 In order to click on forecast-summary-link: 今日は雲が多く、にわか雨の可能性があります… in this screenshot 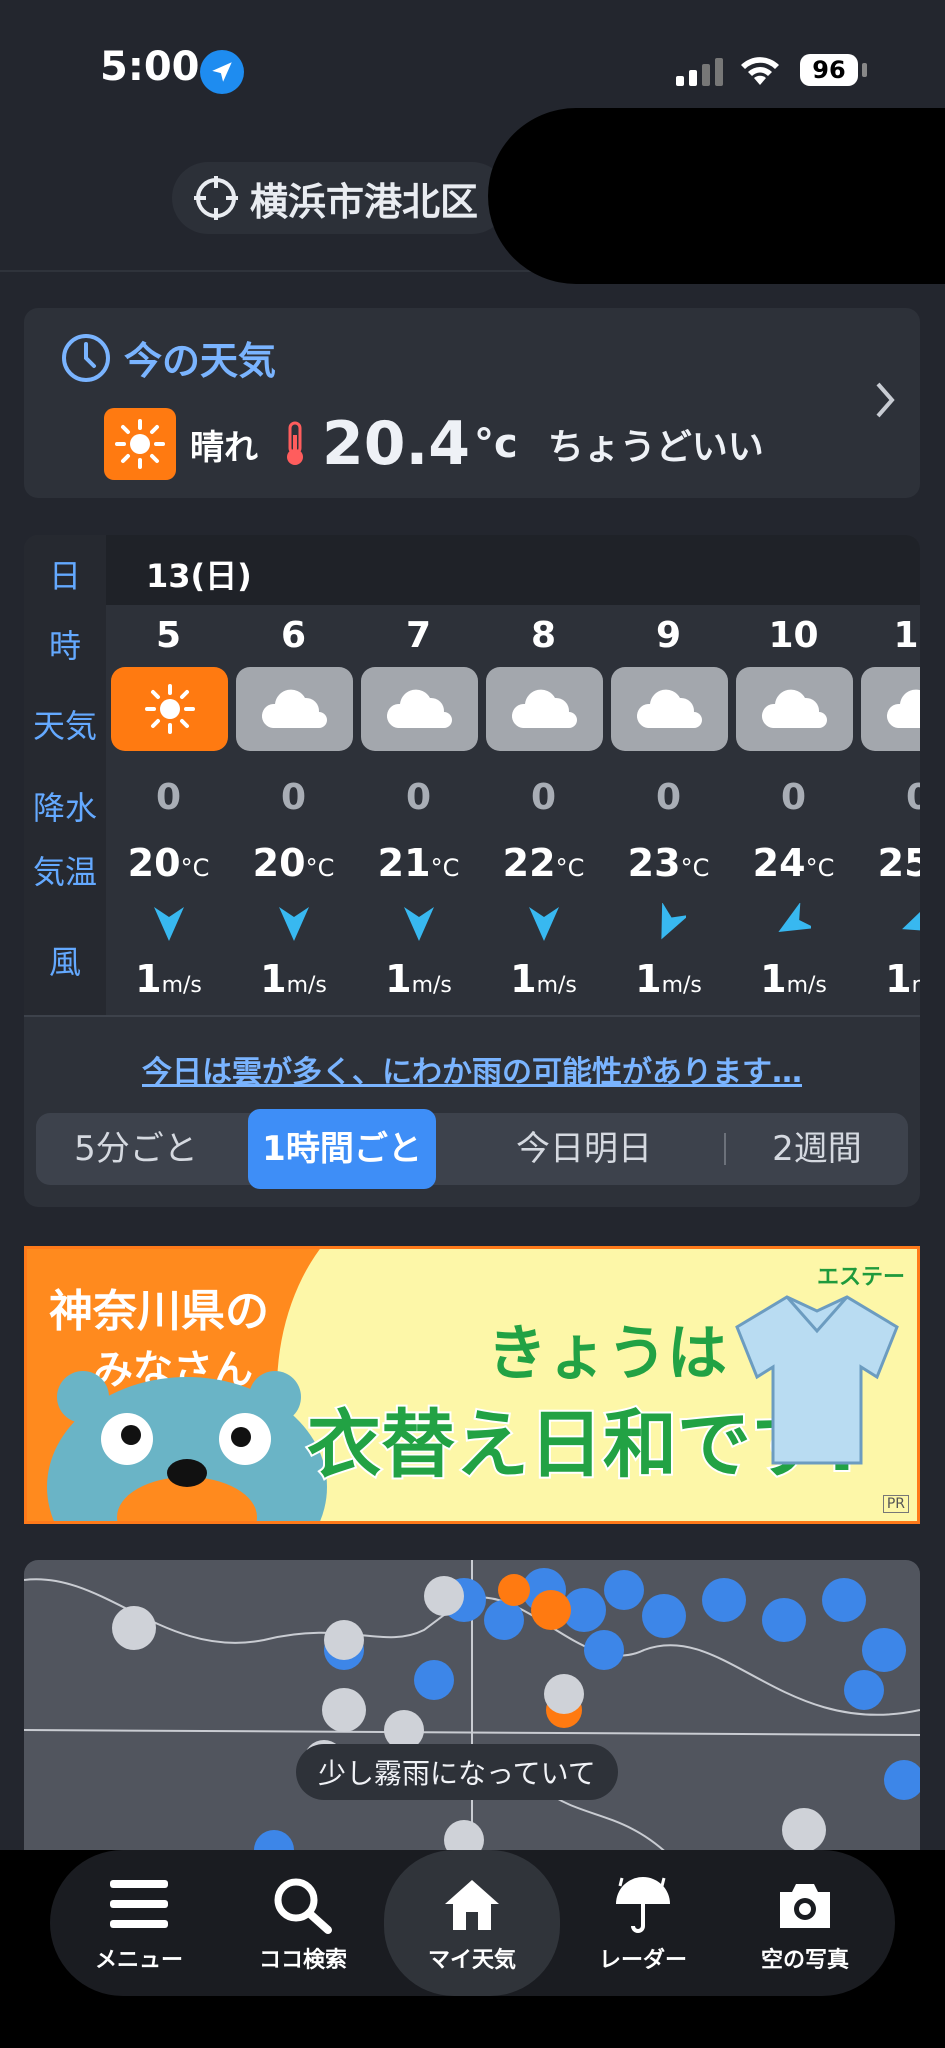, I will do `click(472, 1069)`.